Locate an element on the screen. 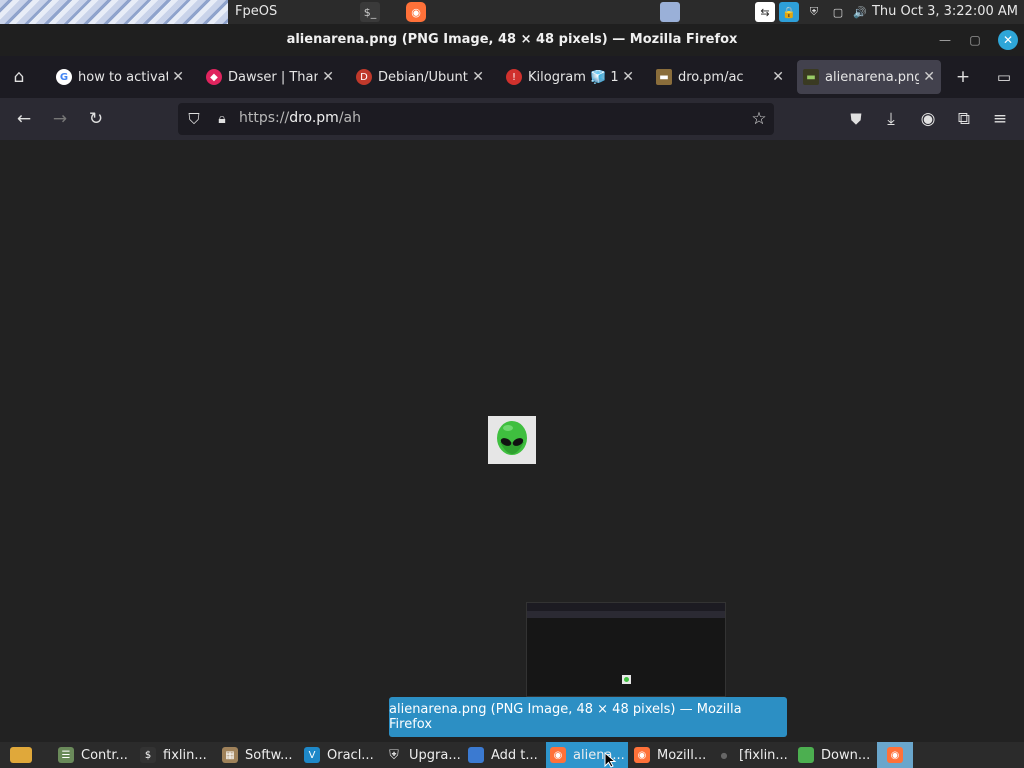  active-app-title: FpeOS is located at coordinates (256, 11).